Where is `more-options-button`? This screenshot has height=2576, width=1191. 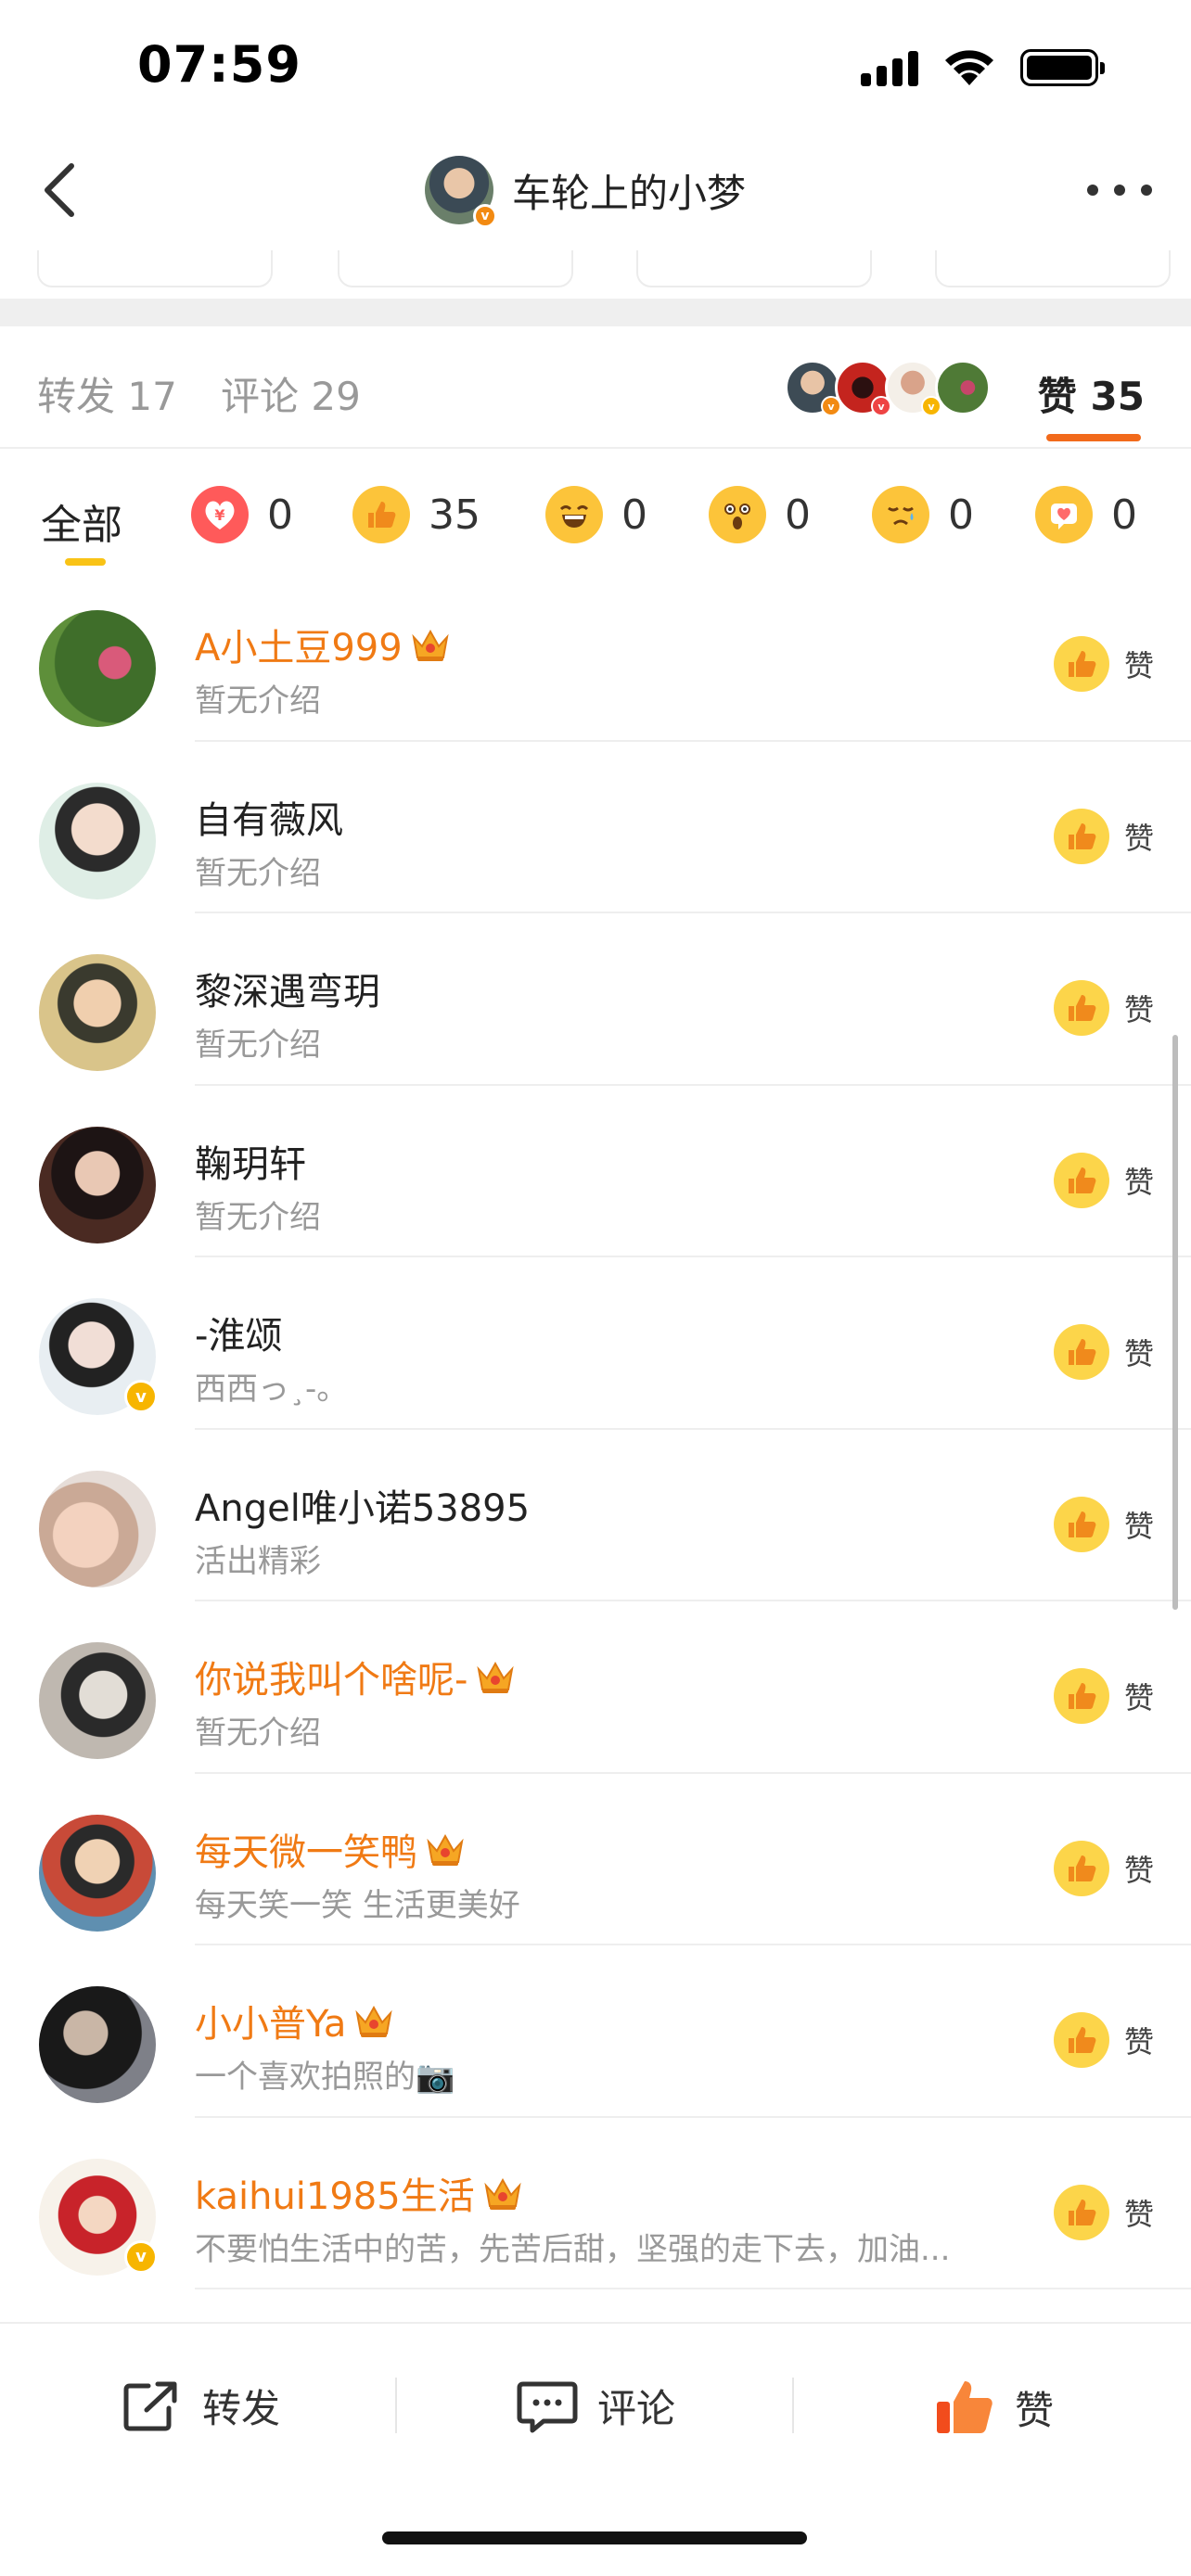
more-options-button is located at coordinates (1119, 191).